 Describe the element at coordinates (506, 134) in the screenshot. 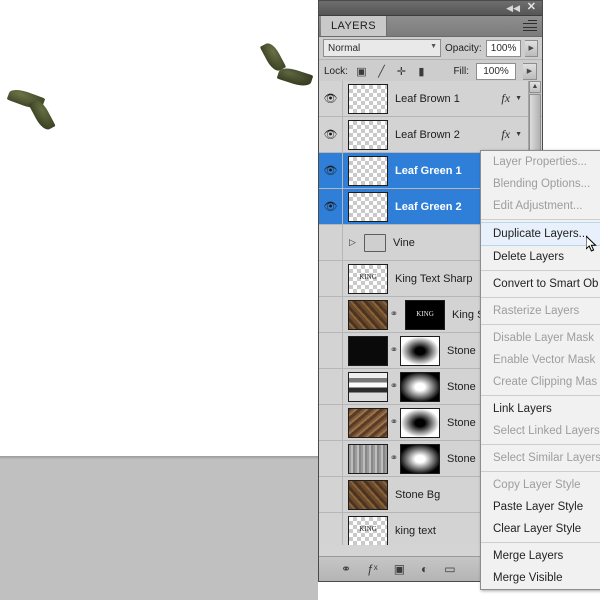

I see `fx-icon: fx` at that location.